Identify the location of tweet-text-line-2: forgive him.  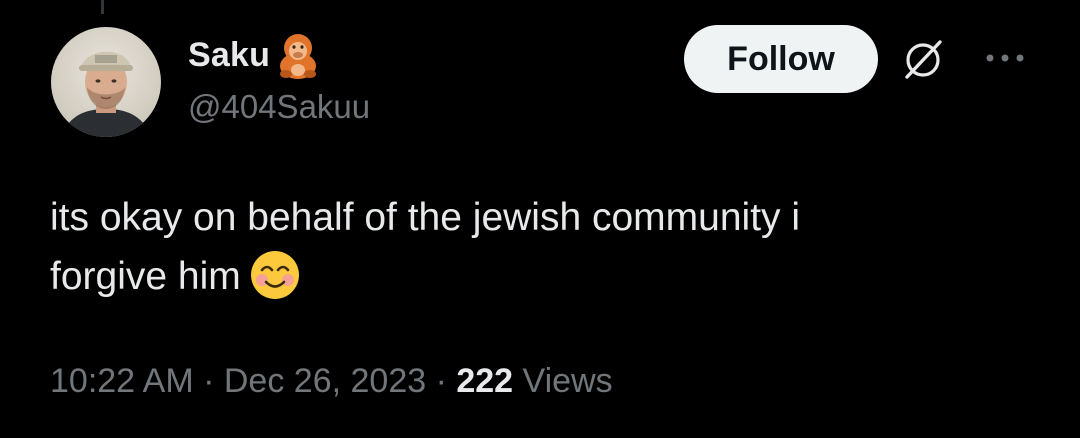
(540, 276).